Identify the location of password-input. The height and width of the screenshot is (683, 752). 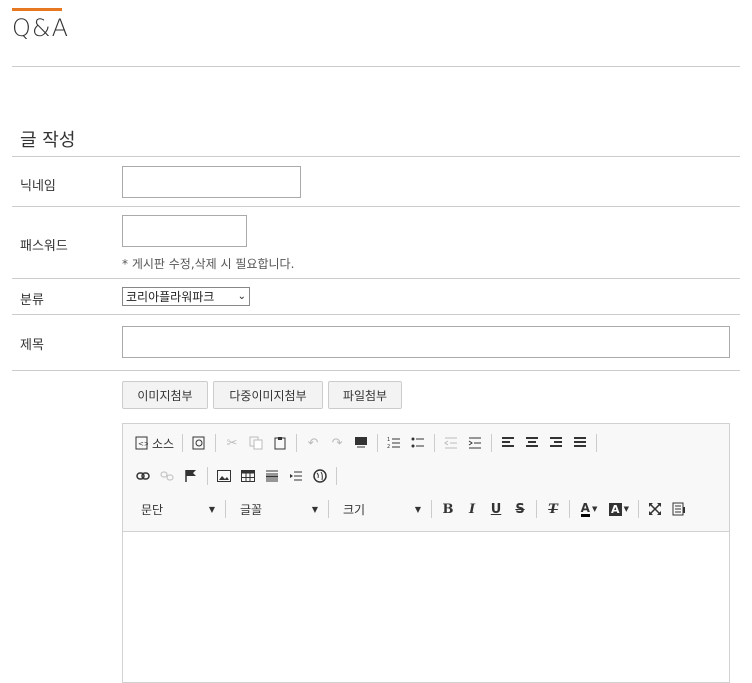
(184, 231).